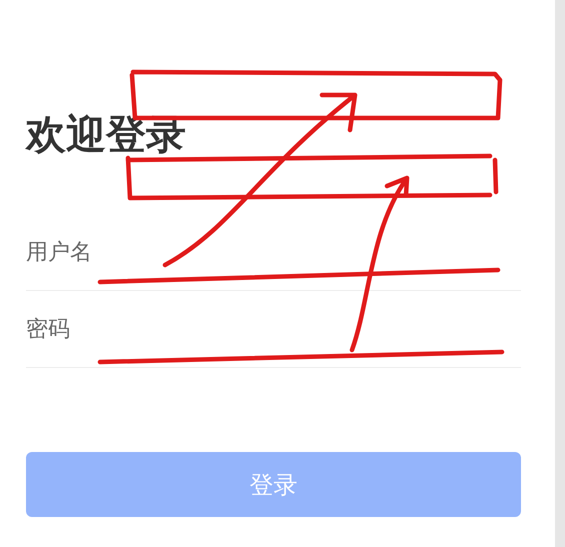 This screenshot has height=547, width=565. Describe the element at coordinates (273, 329) in the screenshot. I see `input-field: 密码` at that location.